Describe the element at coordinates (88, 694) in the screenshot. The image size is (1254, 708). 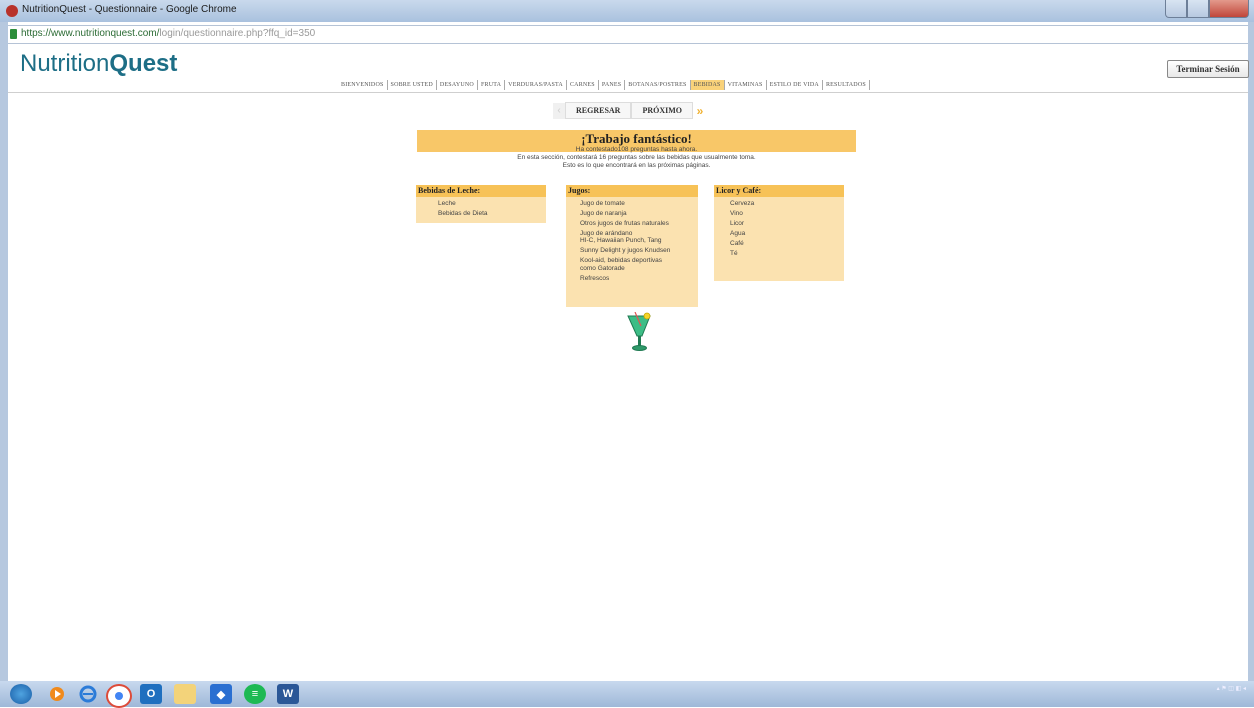
I see `internet-explorer-icon` at that location.